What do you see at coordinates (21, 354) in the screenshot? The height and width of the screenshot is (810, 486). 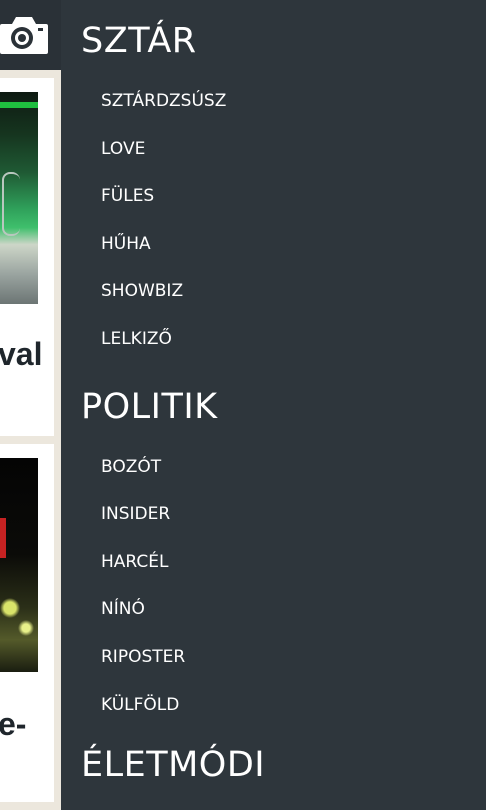 I see `article-title: val` at bounding box center [21, 354].